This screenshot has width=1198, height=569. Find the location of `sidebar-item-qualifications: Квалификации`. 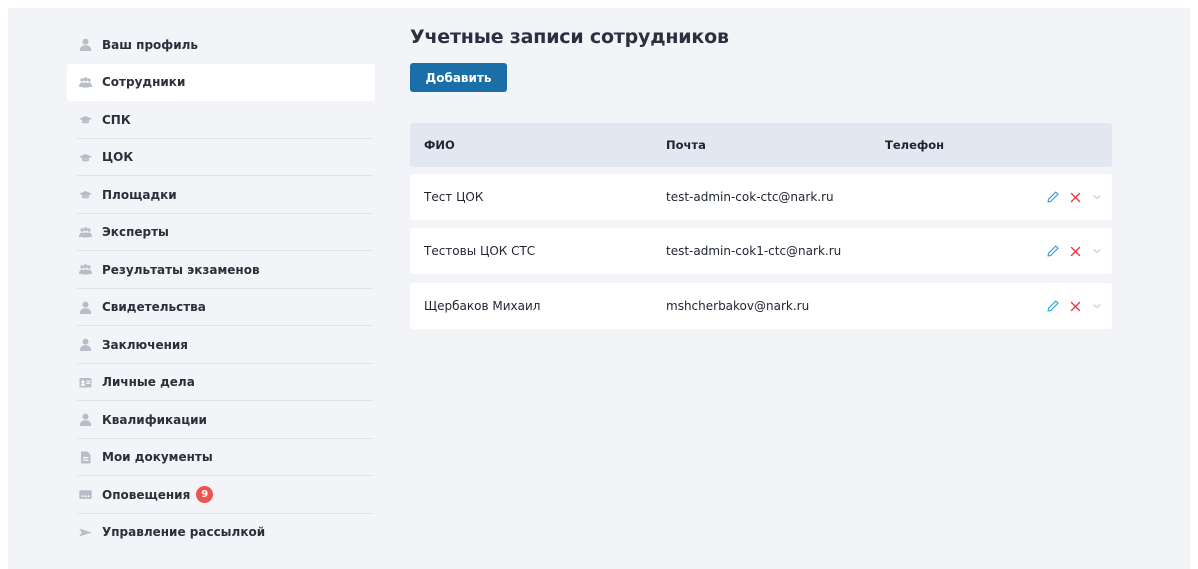

sidebar-item-qualifications: Квалификации is located at coordinates (221, 420).